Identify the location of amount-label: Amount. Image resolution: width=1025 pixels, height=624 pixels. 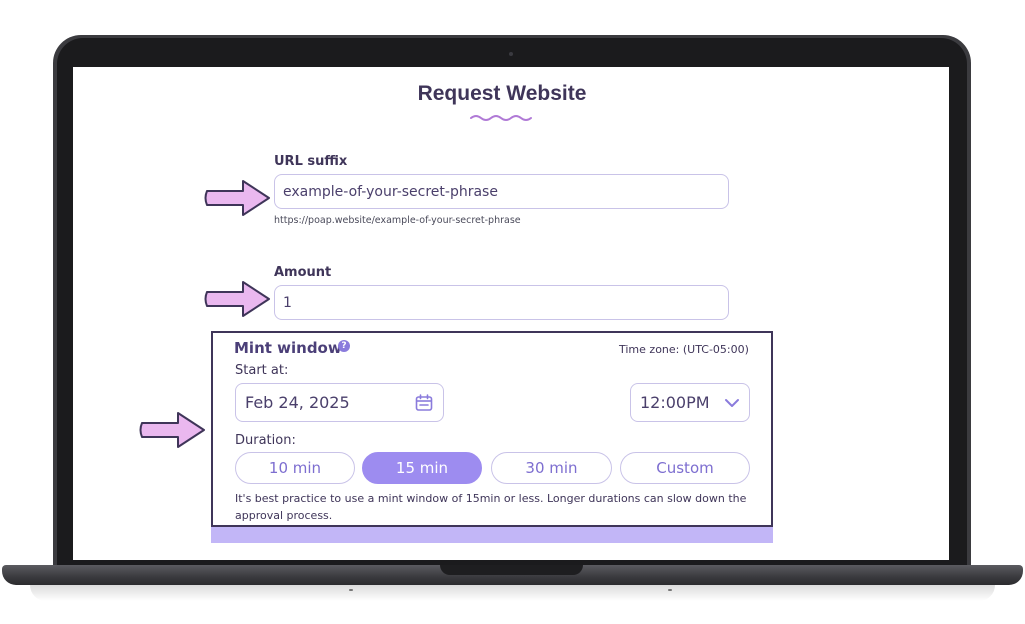
(303, 272).